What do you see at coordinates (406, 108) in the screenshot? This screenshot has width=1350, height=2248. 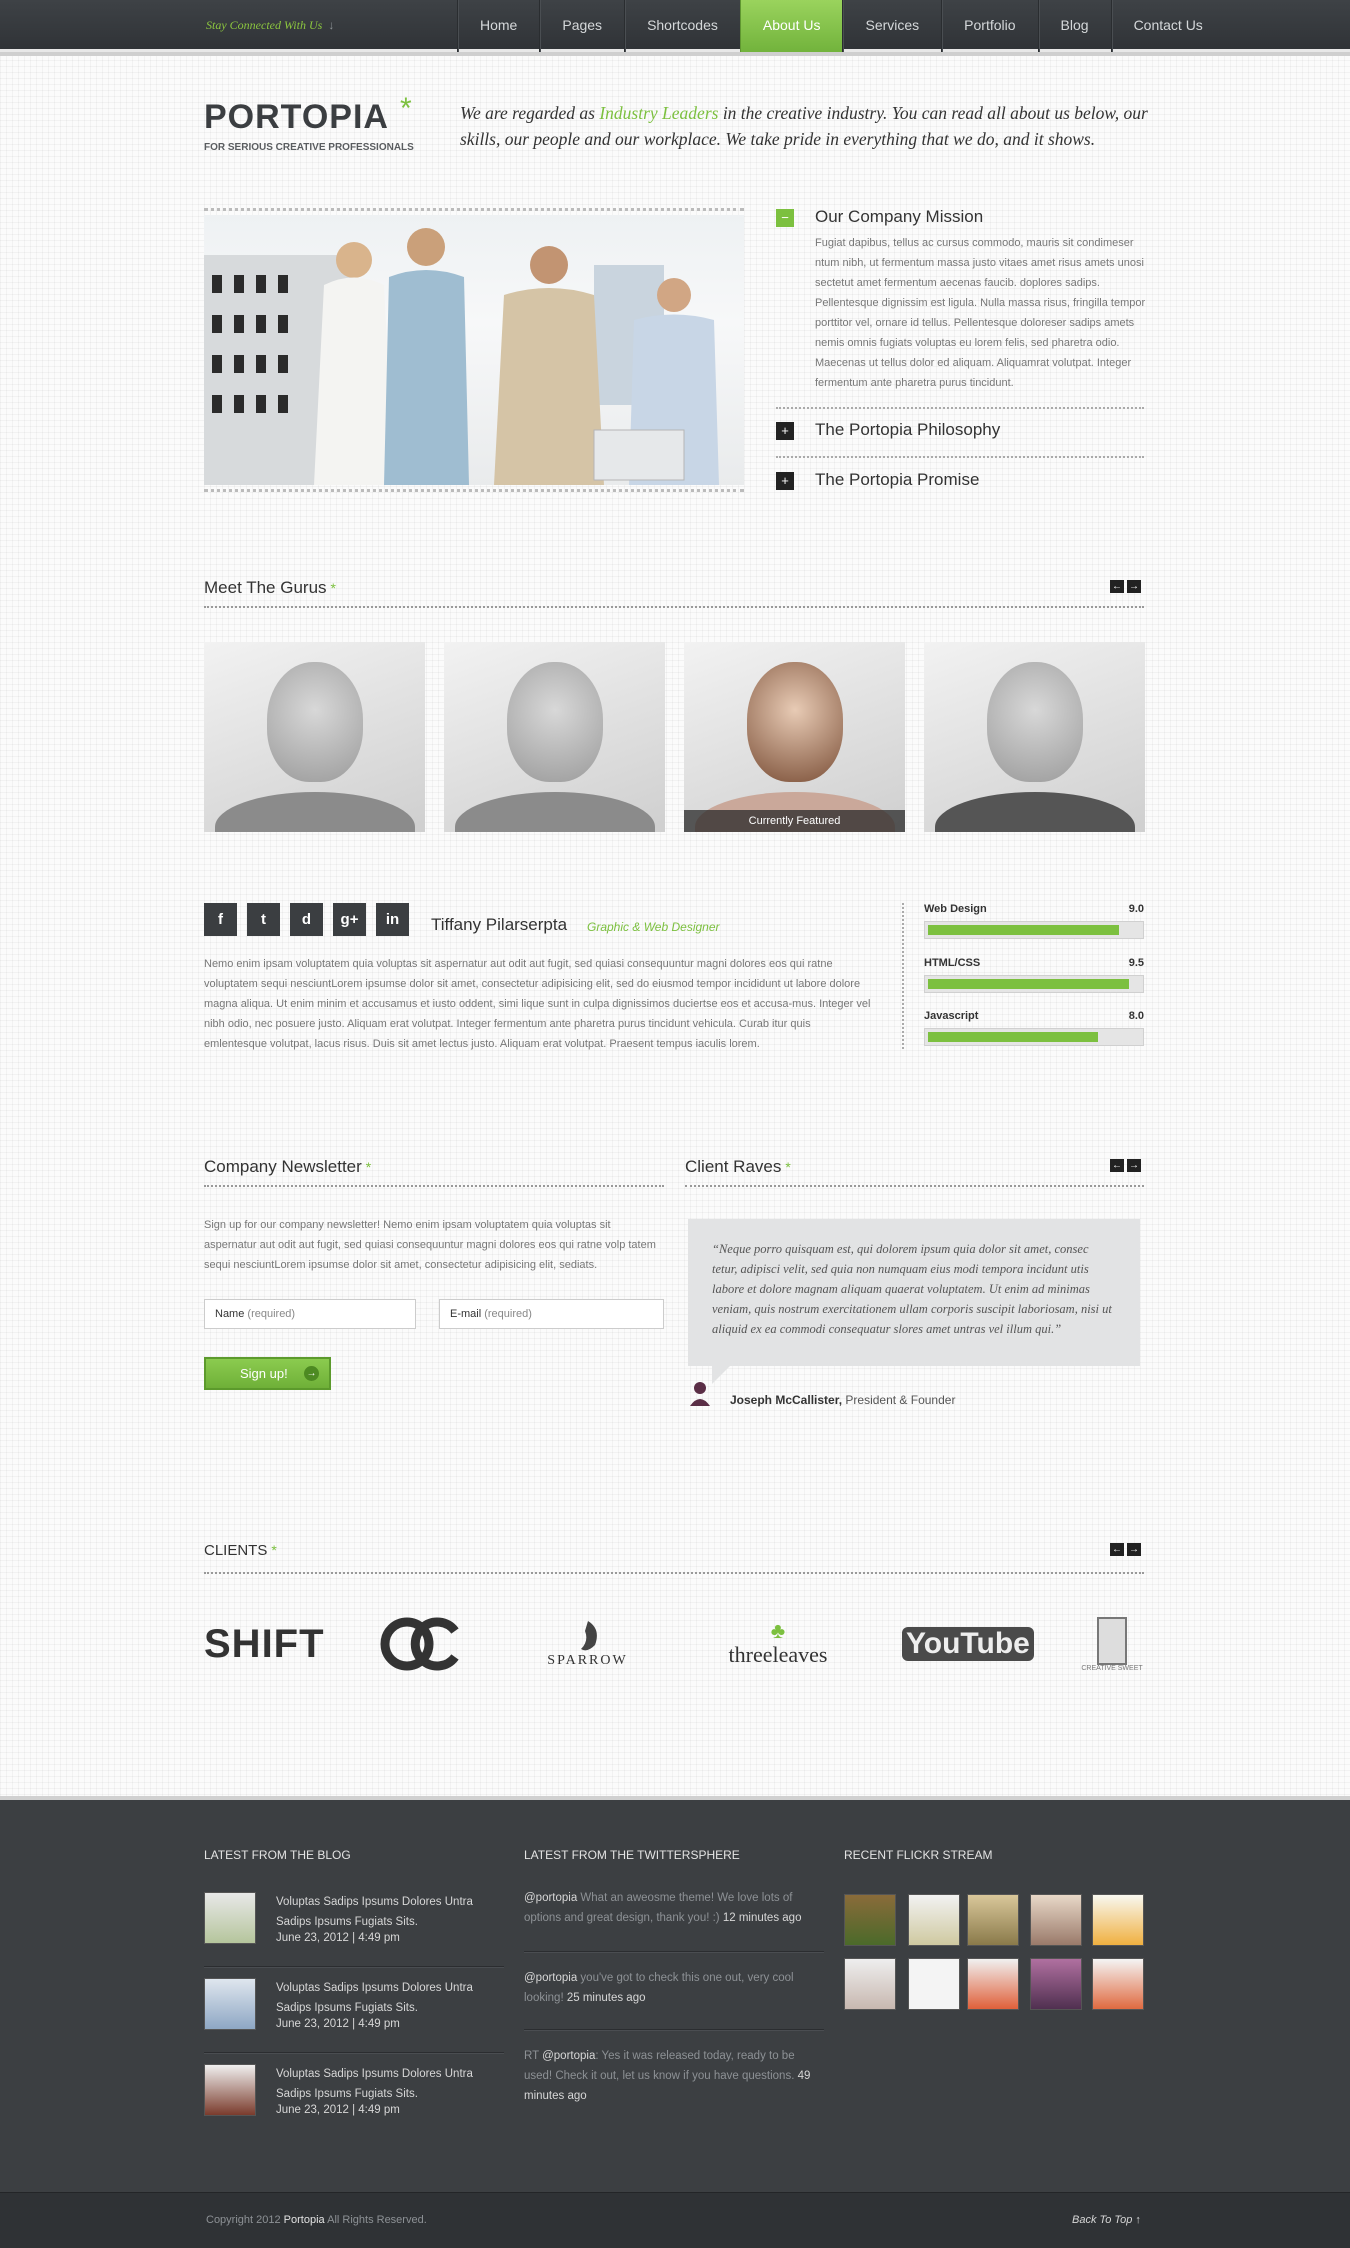 I see `logo-star: *` at bounding box center [406, 108].